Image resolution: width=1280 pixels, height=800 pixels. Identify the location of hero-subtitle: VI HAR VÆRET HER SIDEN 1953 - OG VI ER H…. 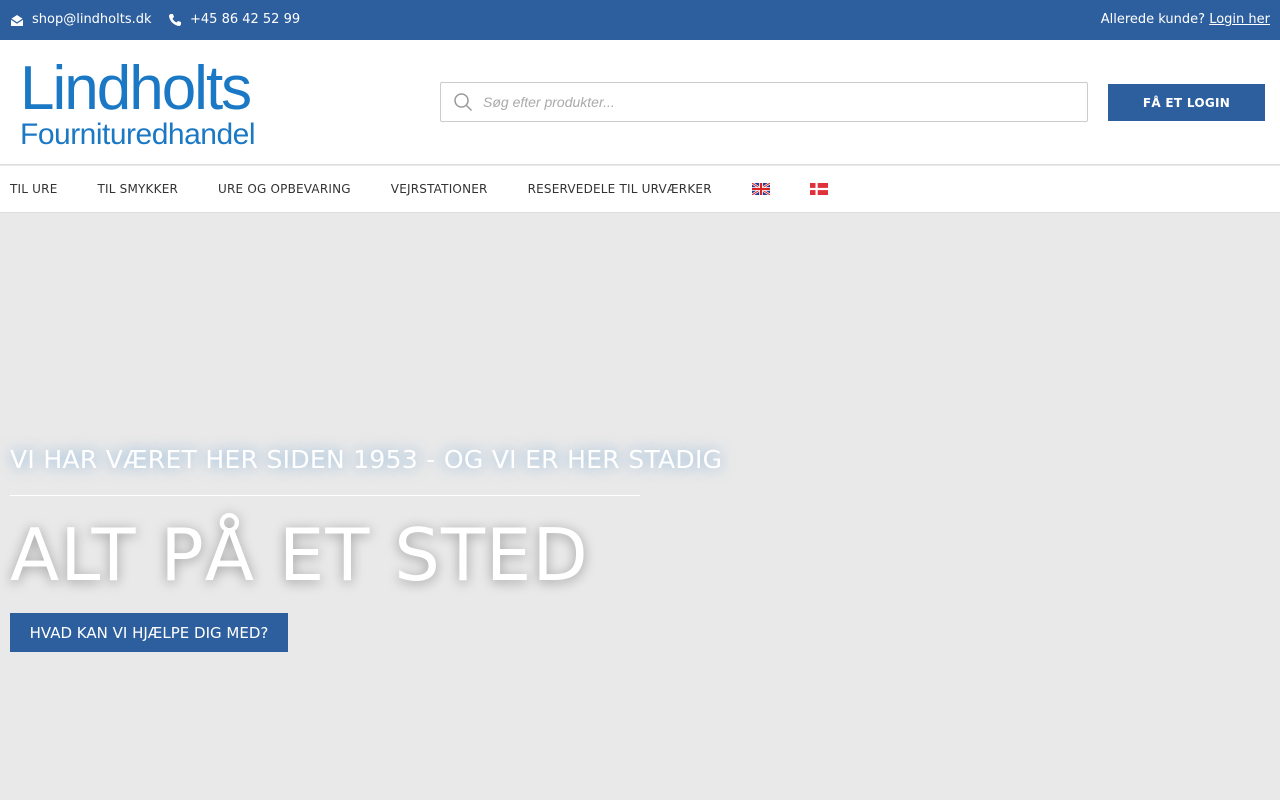
(366, 459).